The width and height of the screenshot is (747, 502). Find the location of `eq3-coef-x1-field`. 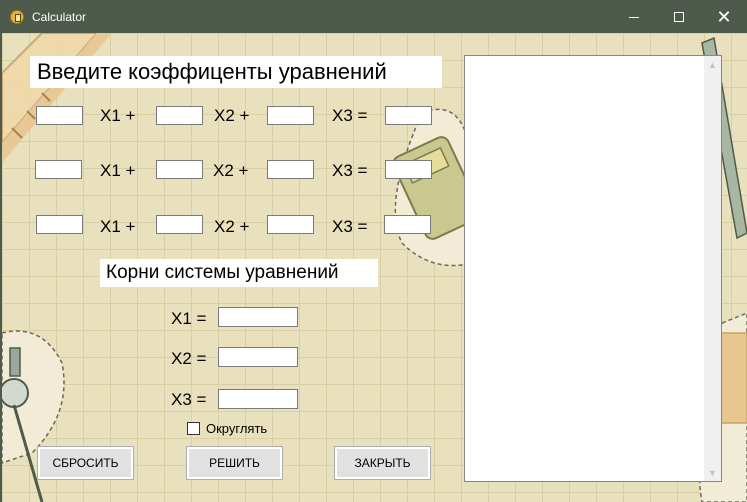

eq3-coef-x1-field is located at coordinates (59, 225).